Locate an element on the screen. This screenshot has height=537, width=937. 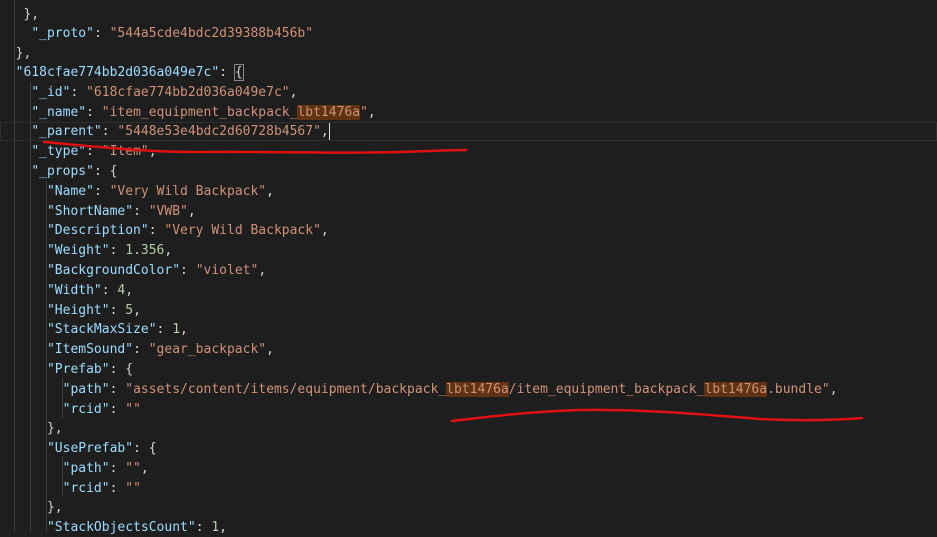
code-line: "Height": 5, is located at coordinates (468, 310).